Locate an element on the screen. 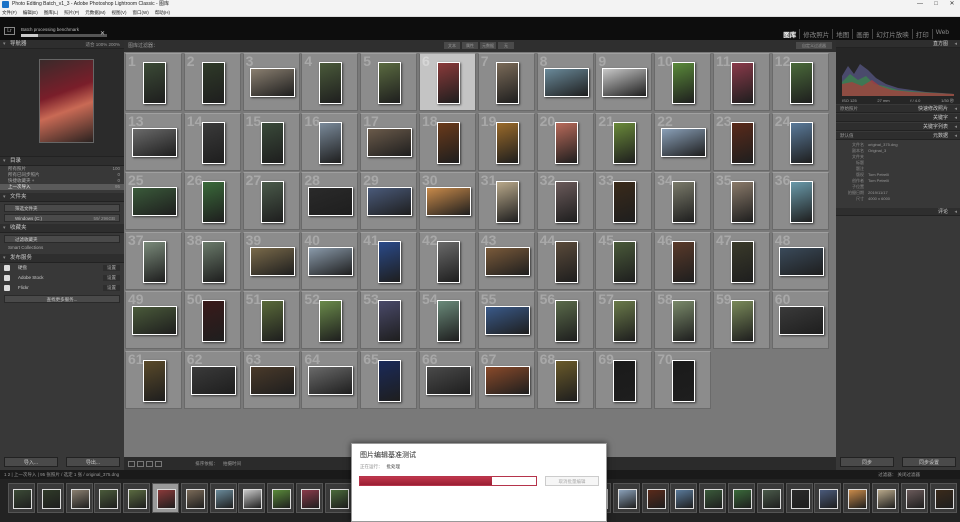 This screenshot has height=522, width=960. histogram-header: 直方图 is located at coordinates (898, 44).